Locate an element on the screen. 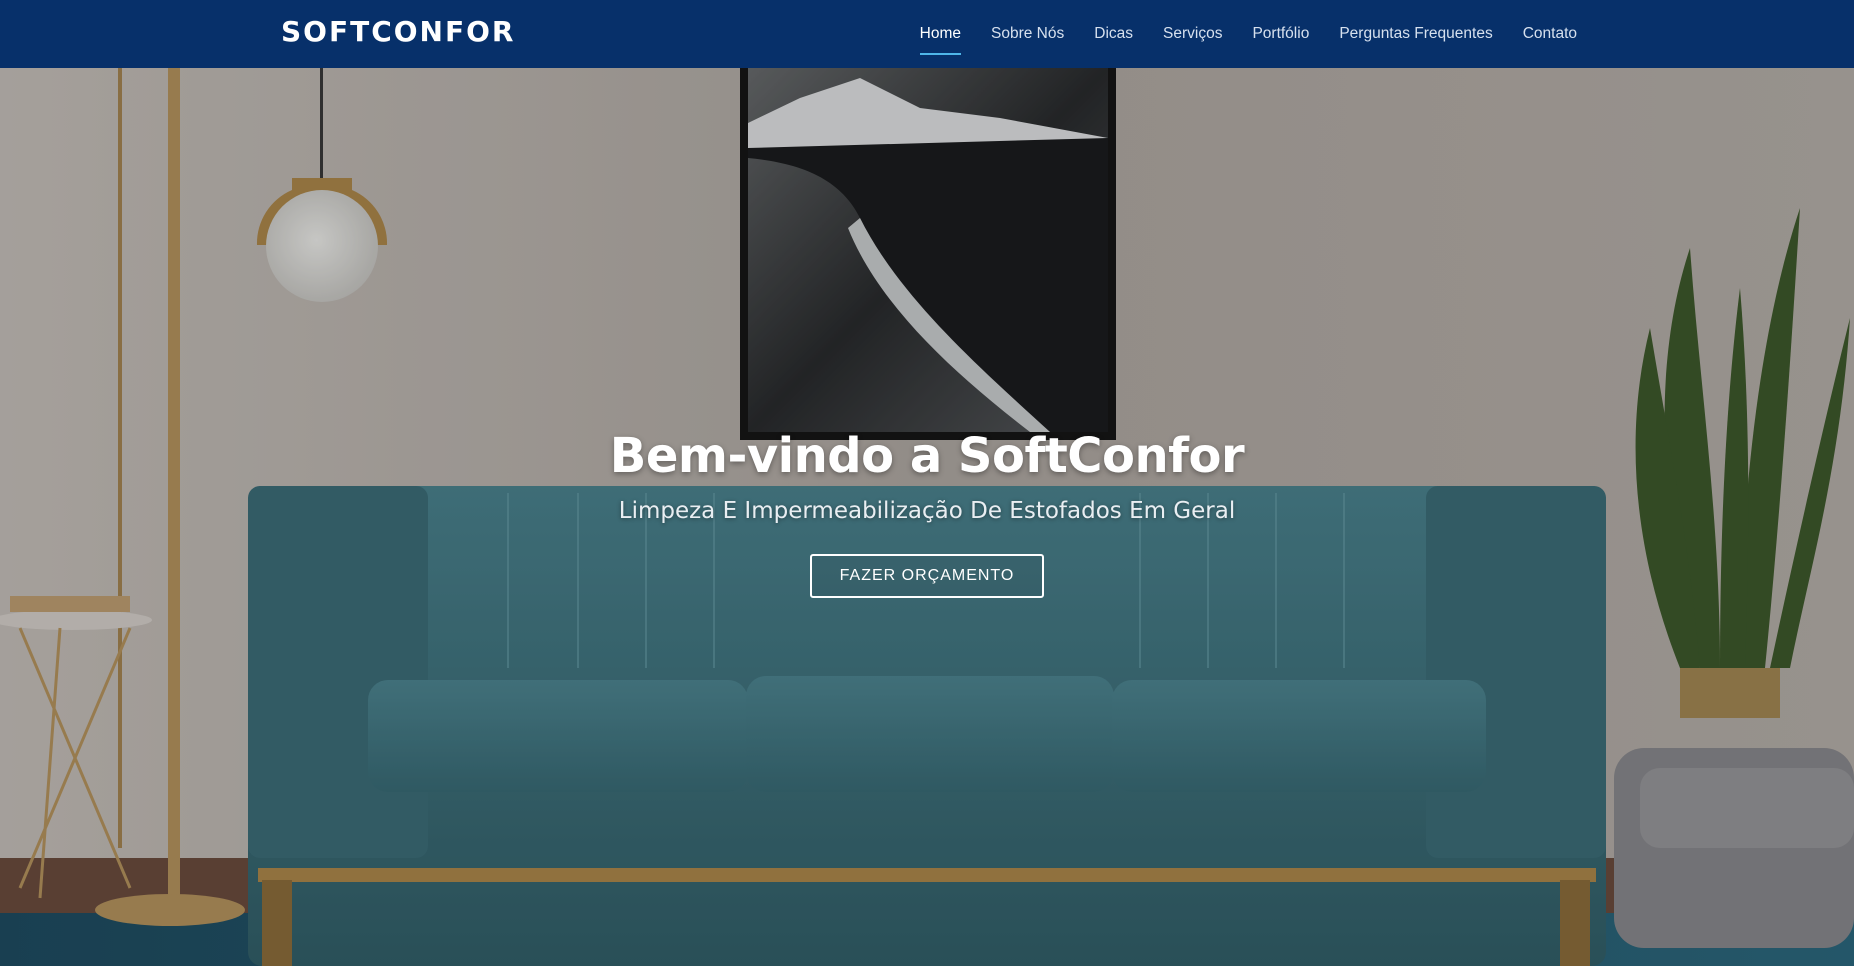 The image size is (1854, 966). nav-item-portfolio: Portfólio is located at coordinates (1280, 34).